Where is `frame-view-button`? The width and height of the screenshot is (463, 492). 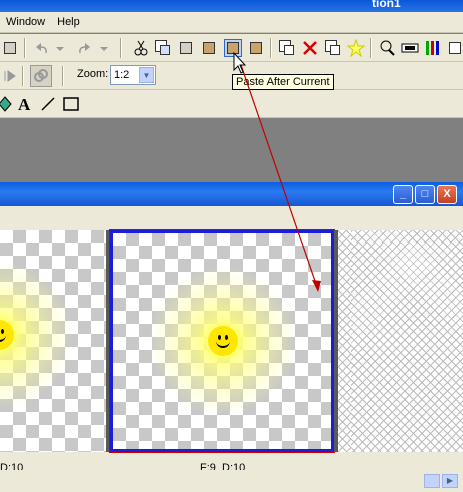 frame-view-button is located at coordinates (410, 48).